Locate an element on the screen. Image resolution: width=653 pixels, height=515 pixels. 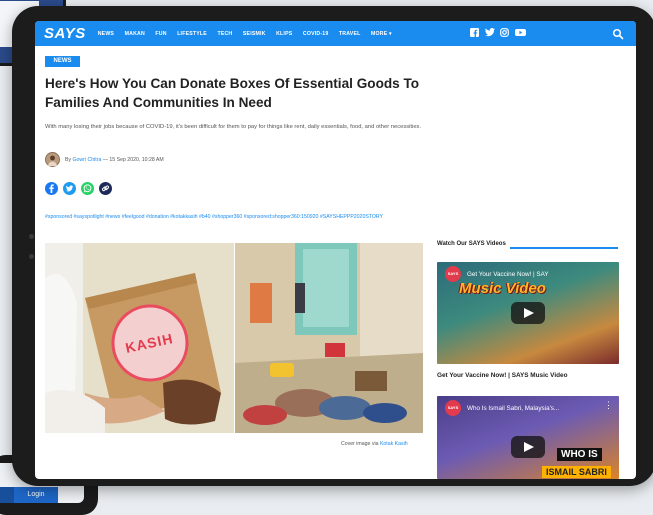
background-login-button: Login is located at coordinates (36, 495).